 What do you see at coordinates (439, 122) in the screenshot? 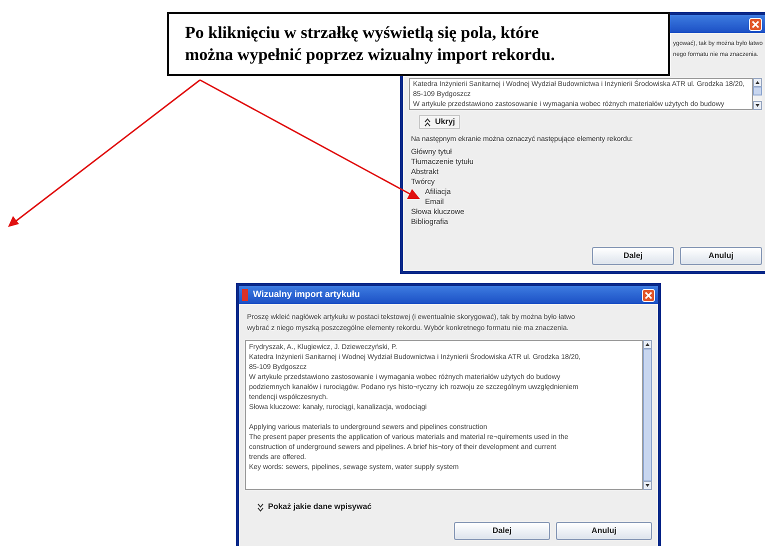
I see `toggle-button: Ukryj` at bounding box center [439, 122].